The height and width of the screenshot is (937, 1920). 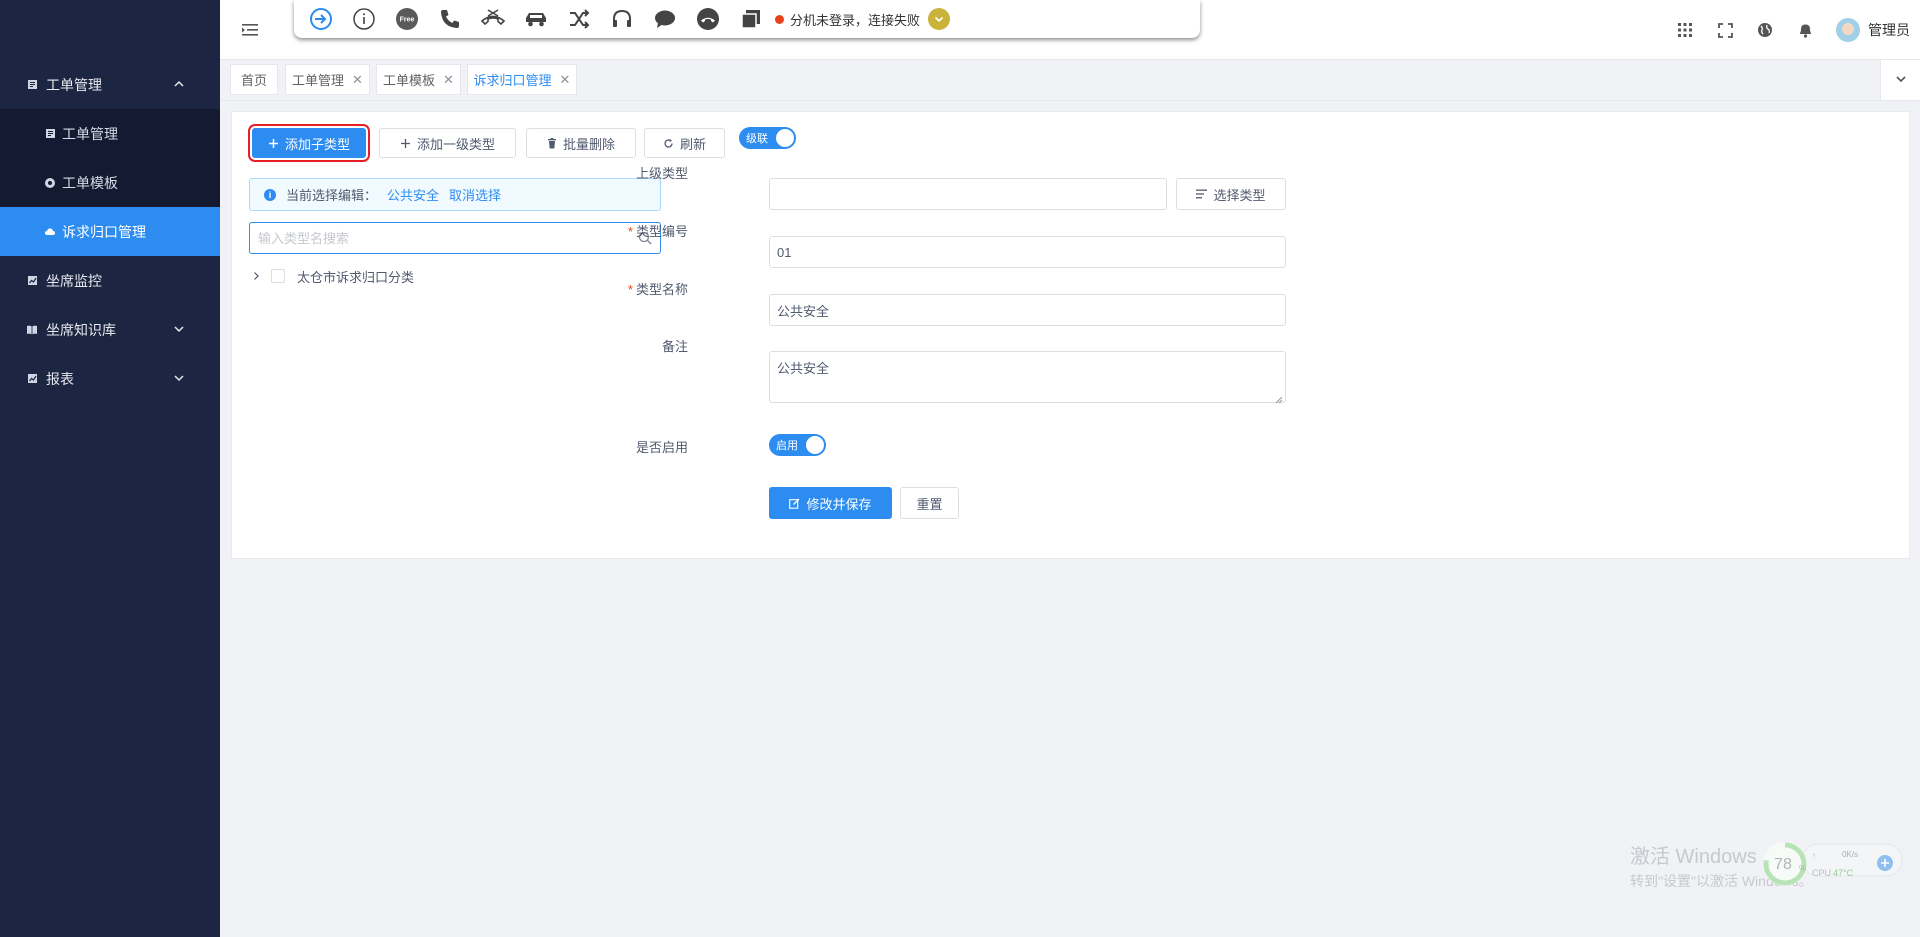 I want to click on sidebar-item-template: 工单模板, so click(x=110, y=182).